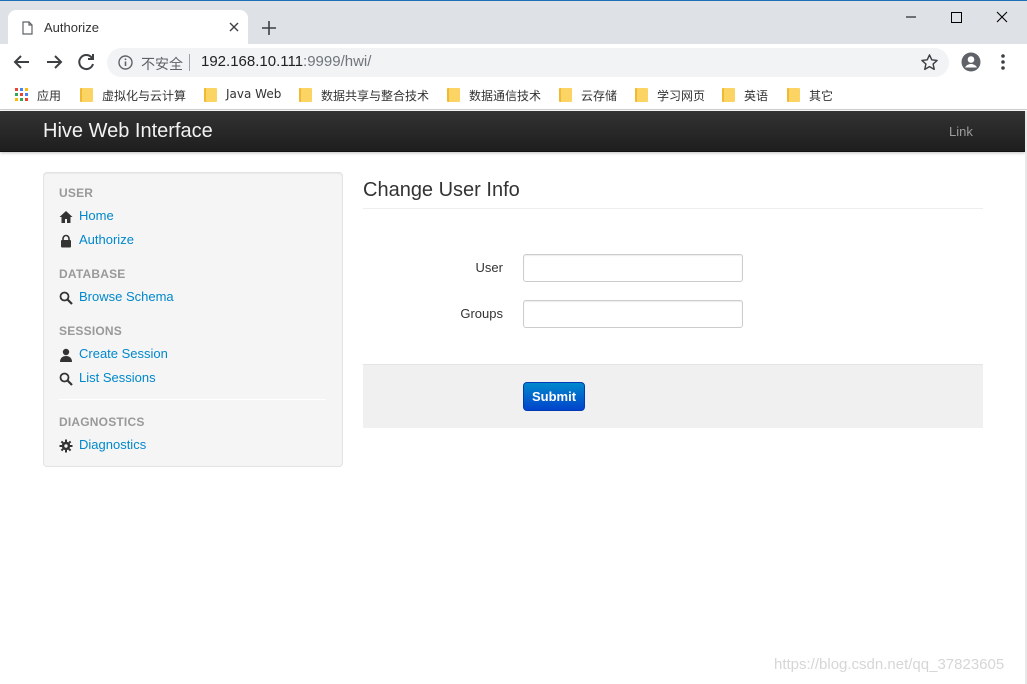 The height and width of the screenshot is (684, 1027). Describe the element at coordinates (106, 239) in the screenshot. I see `sidebar-item-label: Authorize` at that location.